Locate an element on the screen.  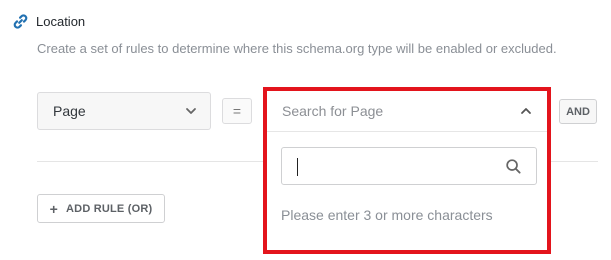
rule-param-value: Page is located at coordinates (69, 111).